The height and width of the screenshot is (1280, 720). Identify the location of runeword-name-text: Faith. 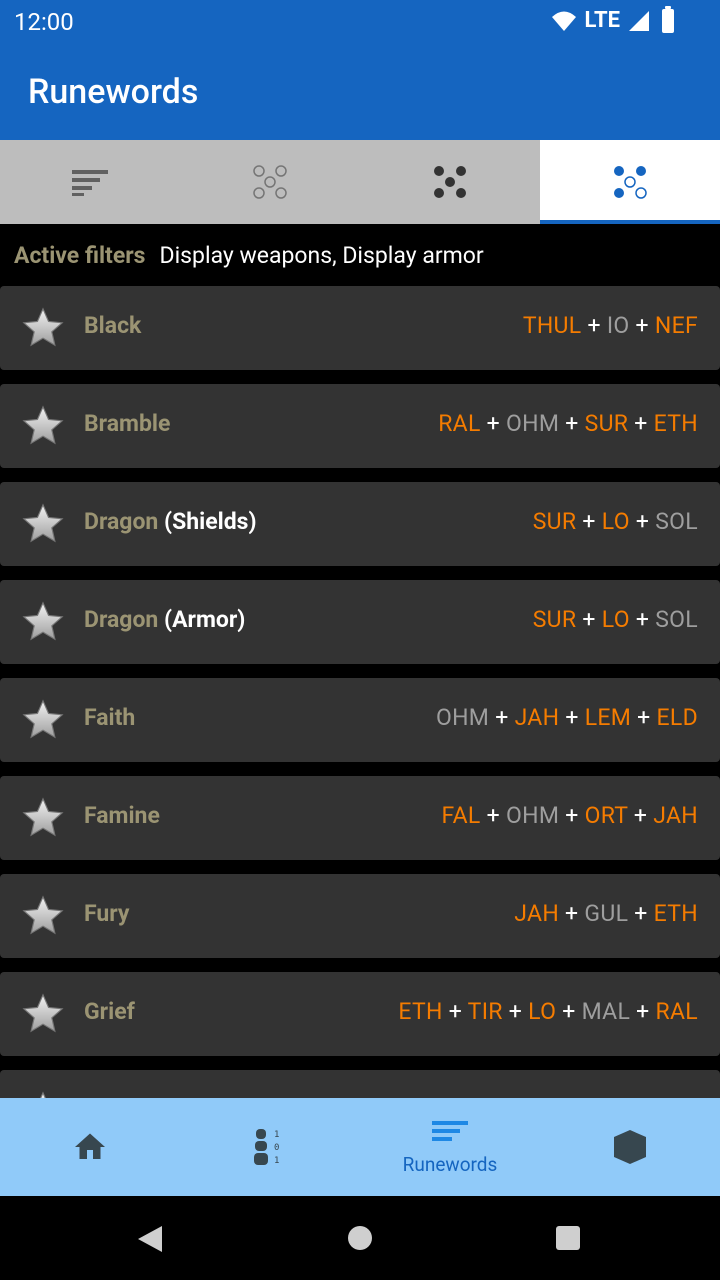
(110, 717).